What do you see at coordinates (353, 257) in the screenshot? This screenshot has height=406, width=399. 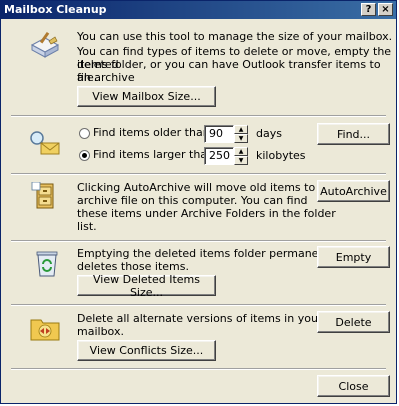 I see `empty-button: Empty` at bounding box center [353, 257].